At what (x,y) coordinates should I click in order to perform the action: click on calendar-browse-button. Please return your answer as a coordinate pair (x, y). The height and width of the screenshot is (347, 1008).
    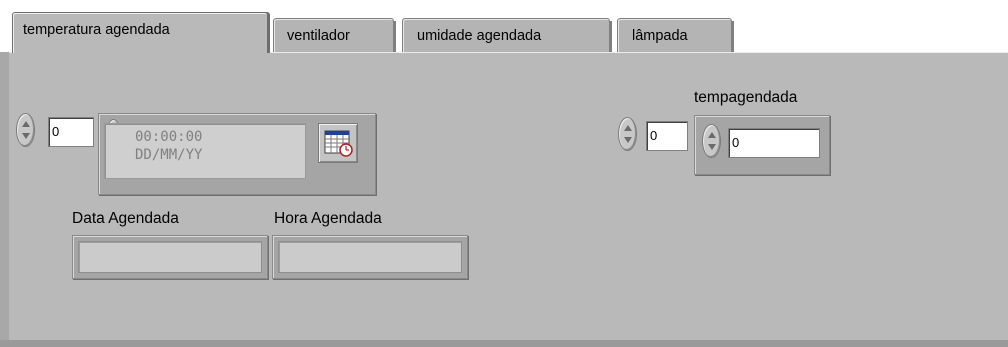
    Looking at the image, I should click on (338, 143).